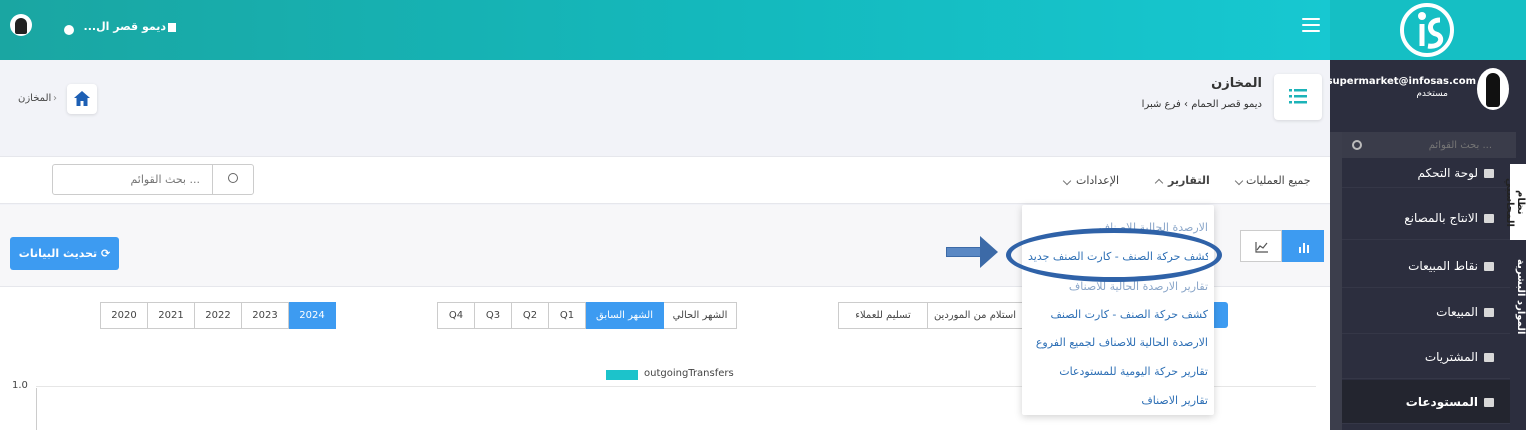  I want to click on sidebar-item-factory: الانتاج بالمصانع, so click(1426, 218).